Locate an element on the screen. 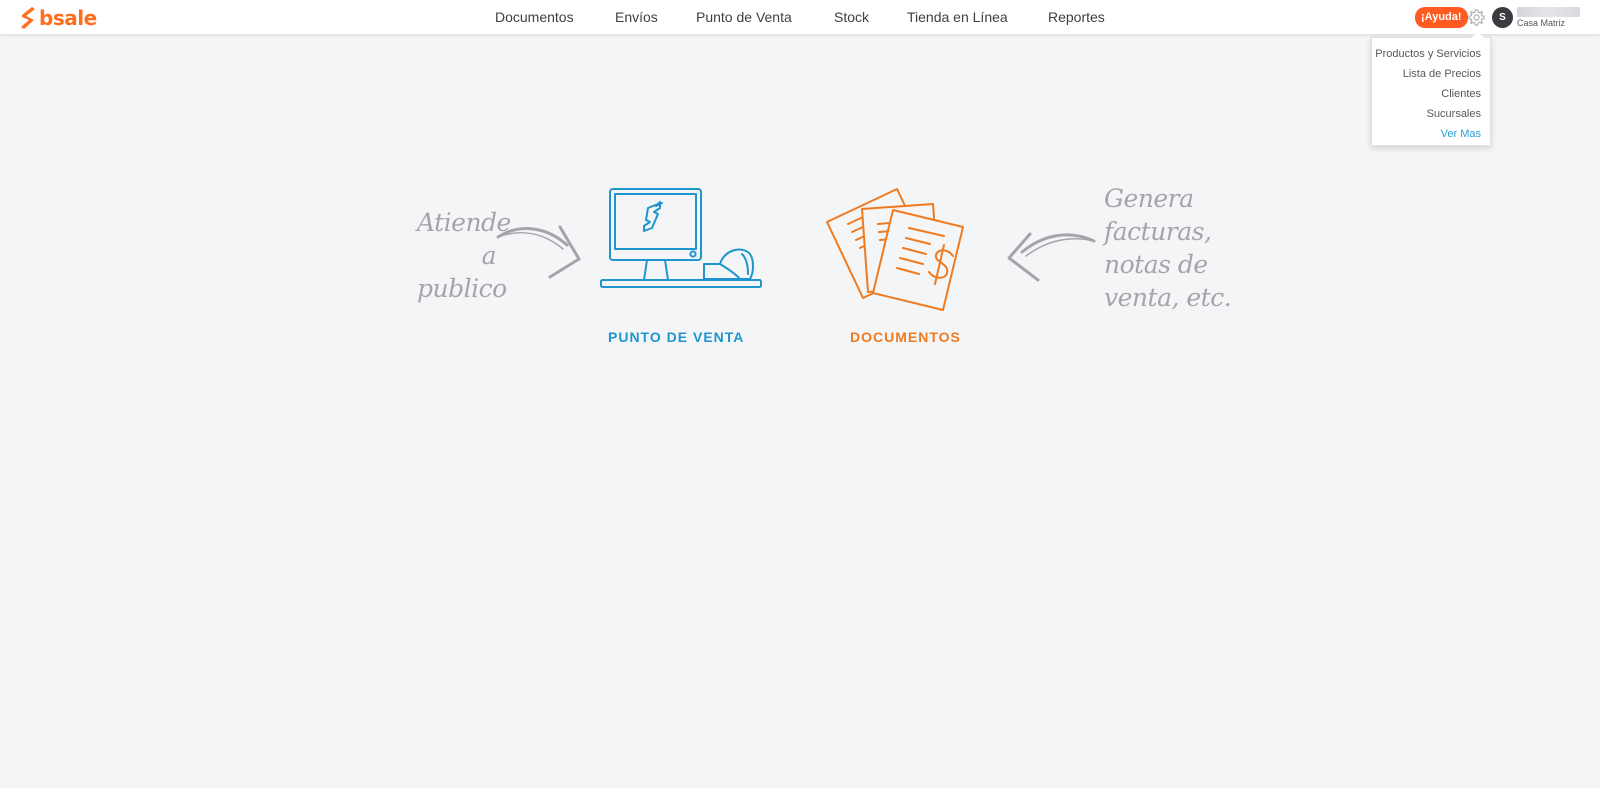 The image size is (1600, 788). user-avatar: S is located at coordinates (1502, 17).